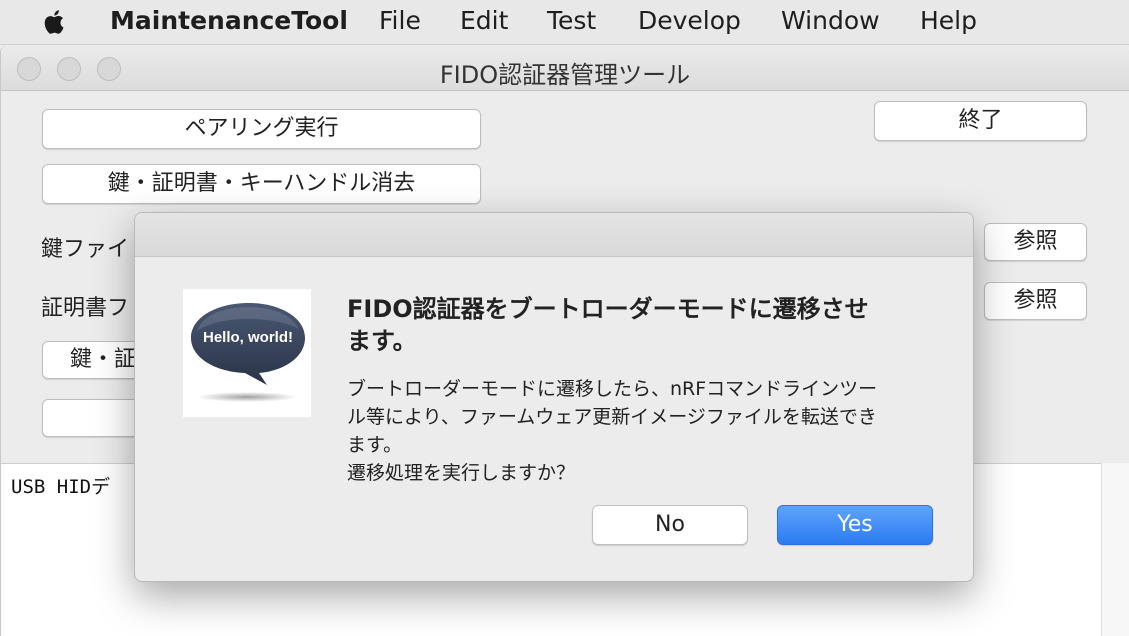  Describe the element at coordinates (261, 129) in the screenshot. I see `pairing-button: ペアリング実行` at that location.